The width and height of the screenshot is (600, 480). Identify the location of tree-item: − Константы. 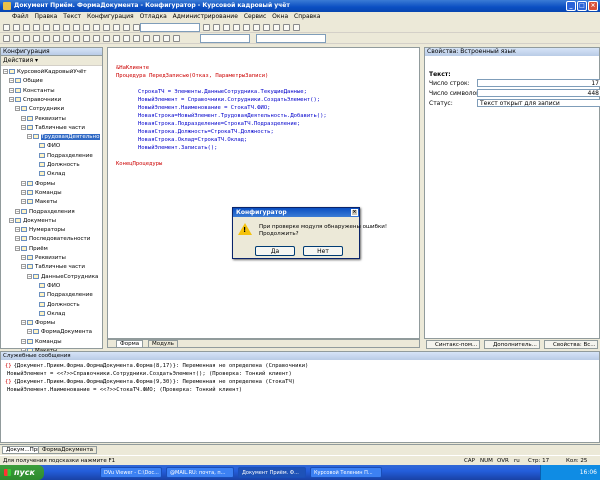
(32, 91).